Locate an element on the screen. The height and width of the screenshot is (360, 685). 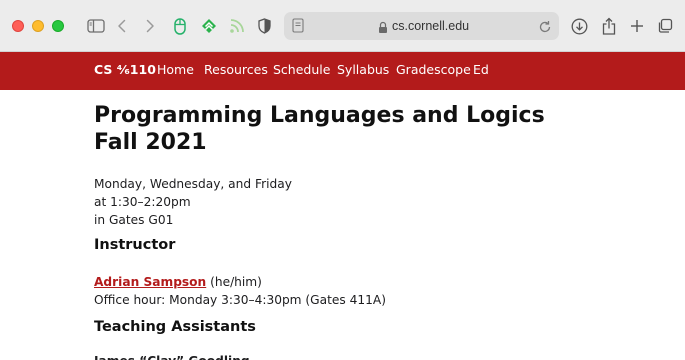
ta-first-name: James “Clay” Goodling is located at coordinates (172, 356).